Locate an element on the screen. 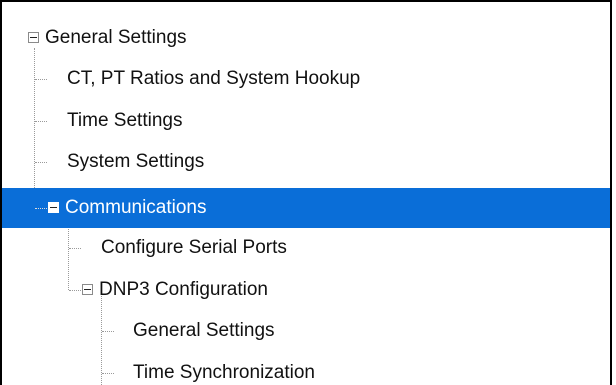 The width and height of the screenshot is (616, 385). tree-item-time-synchronization: Time Synchronization is located at coordinates (306, 369).